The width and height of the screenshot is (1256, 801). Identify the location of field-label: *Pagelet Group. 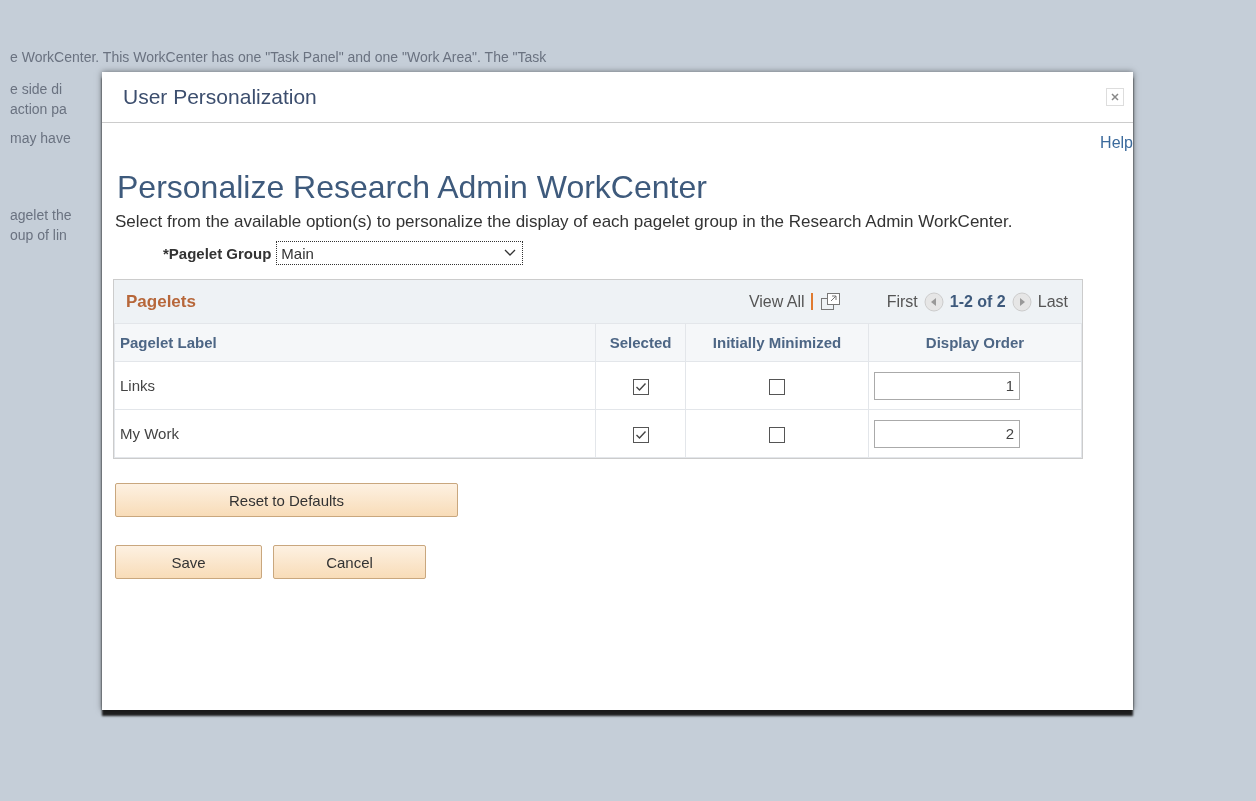
(217, 253).